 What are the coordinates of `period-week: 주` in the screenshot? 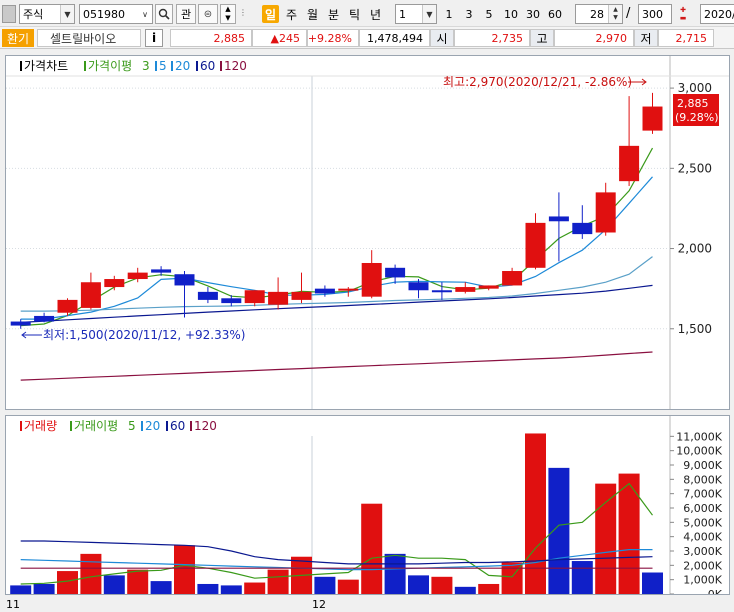 It's located at (291, 14).